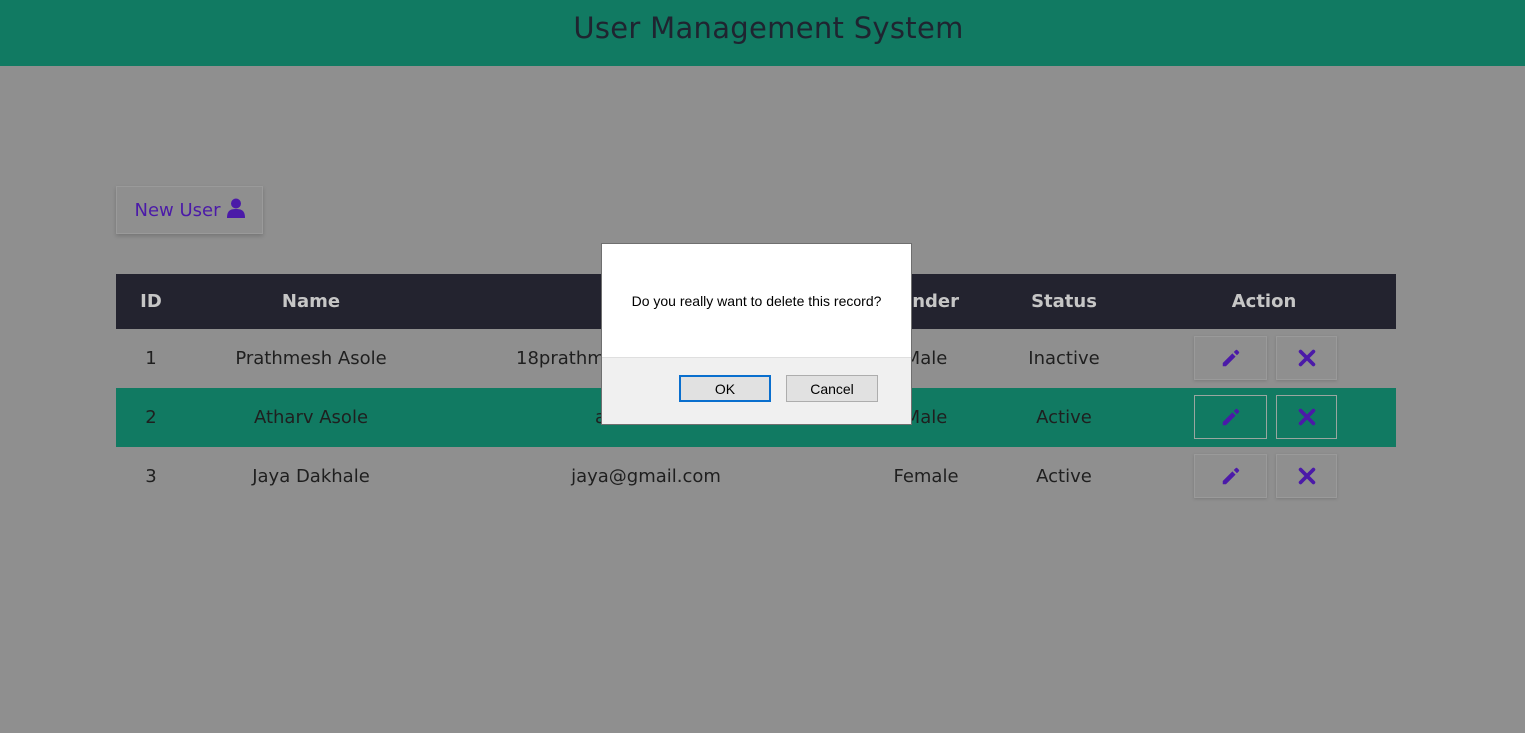  I want to click on cell-status: Inactive, so click(1064, 358).